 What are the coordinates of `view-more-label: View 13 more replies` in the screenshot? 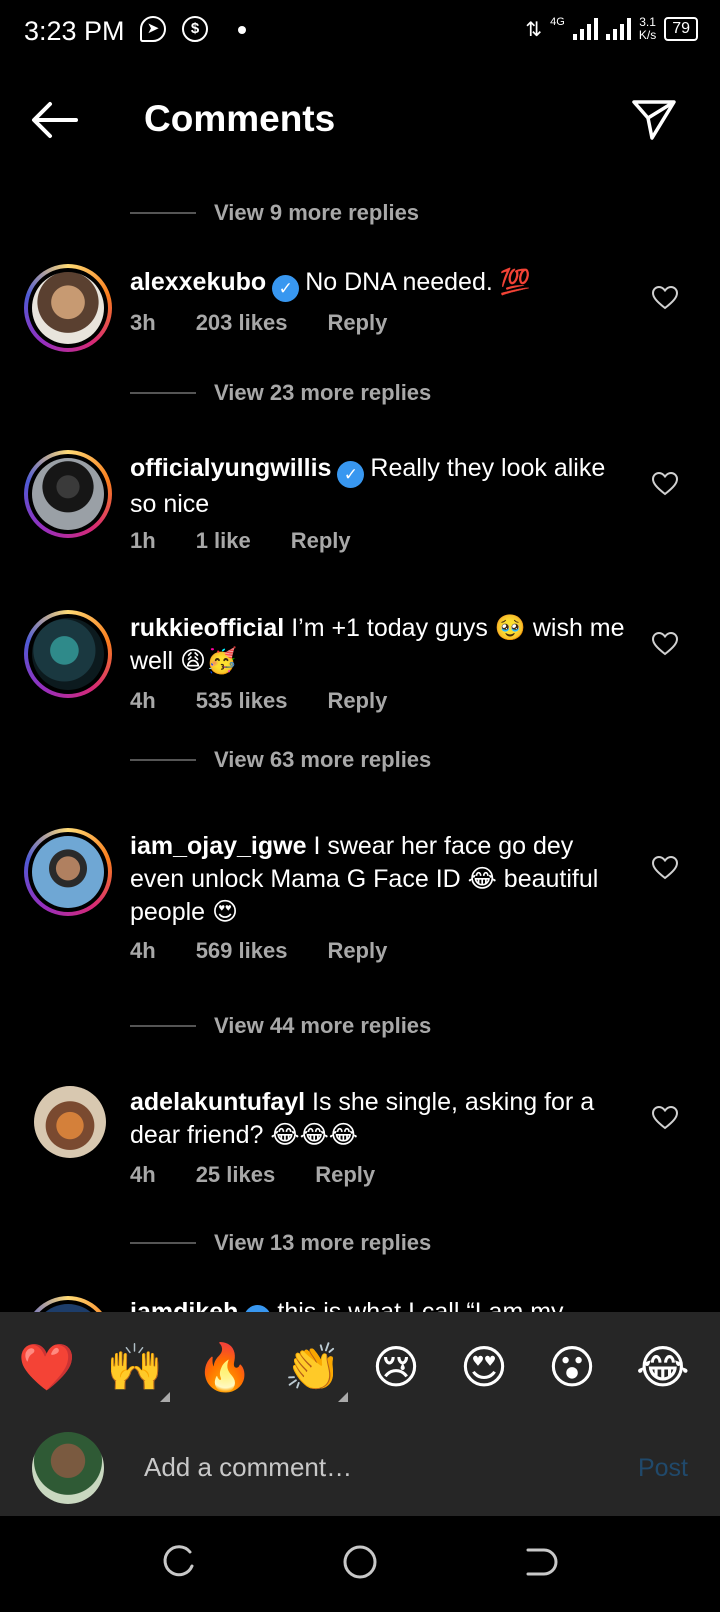 It's located at (322, 1243).